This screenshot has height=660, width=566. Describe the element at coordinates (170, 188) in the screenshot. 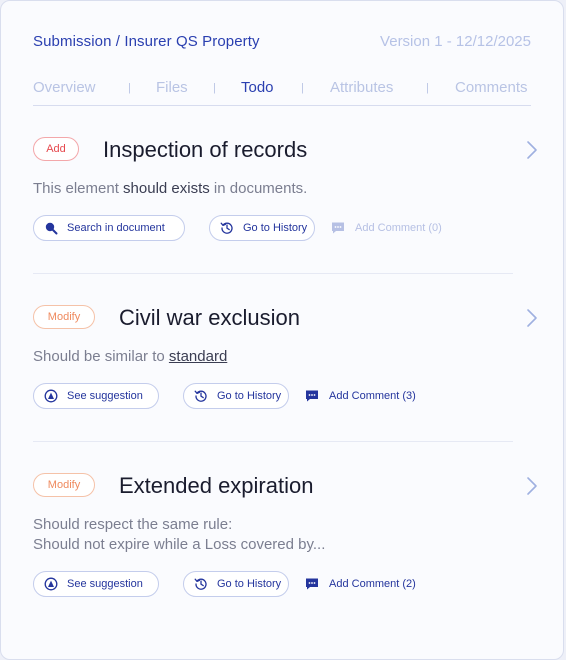

I see `todo-description: This element should exists in documents.` at that location.